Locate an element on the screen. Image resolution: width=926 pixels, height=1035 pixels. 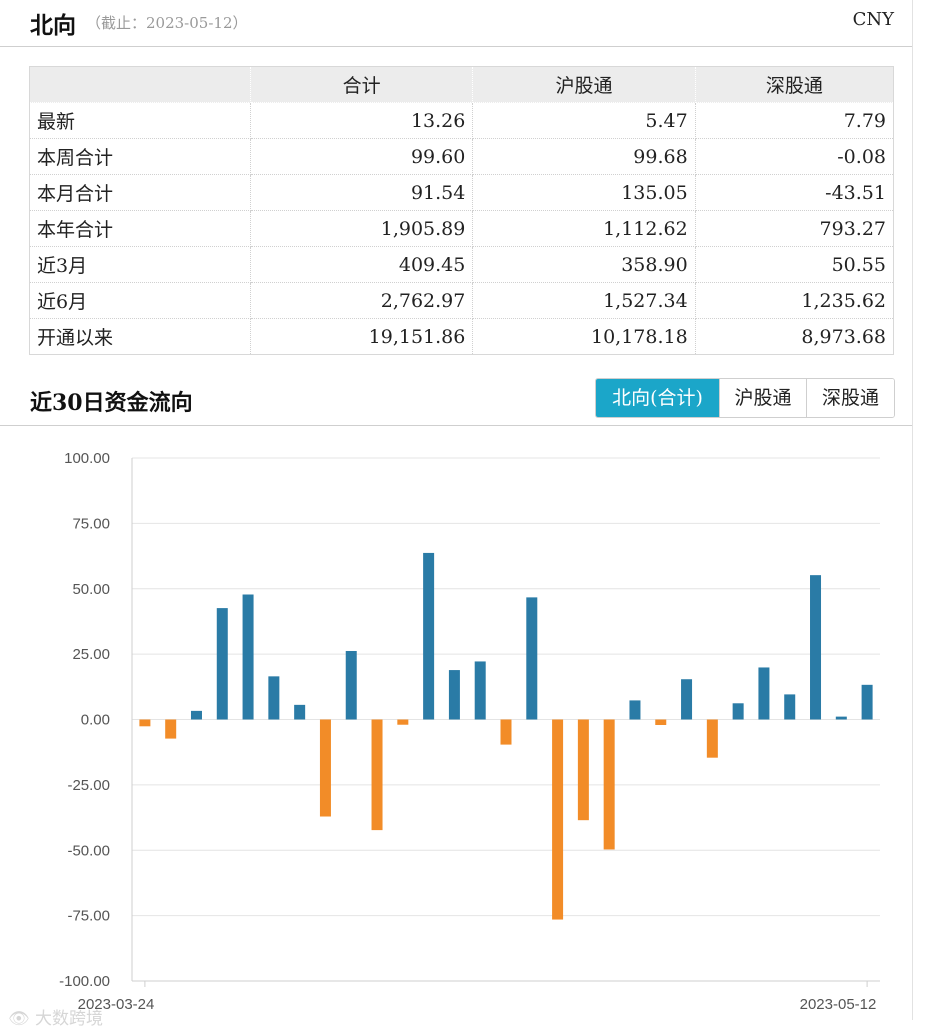
summary-header-row: 合计 沪股通 深股通 is located at coordinates (462, 84).